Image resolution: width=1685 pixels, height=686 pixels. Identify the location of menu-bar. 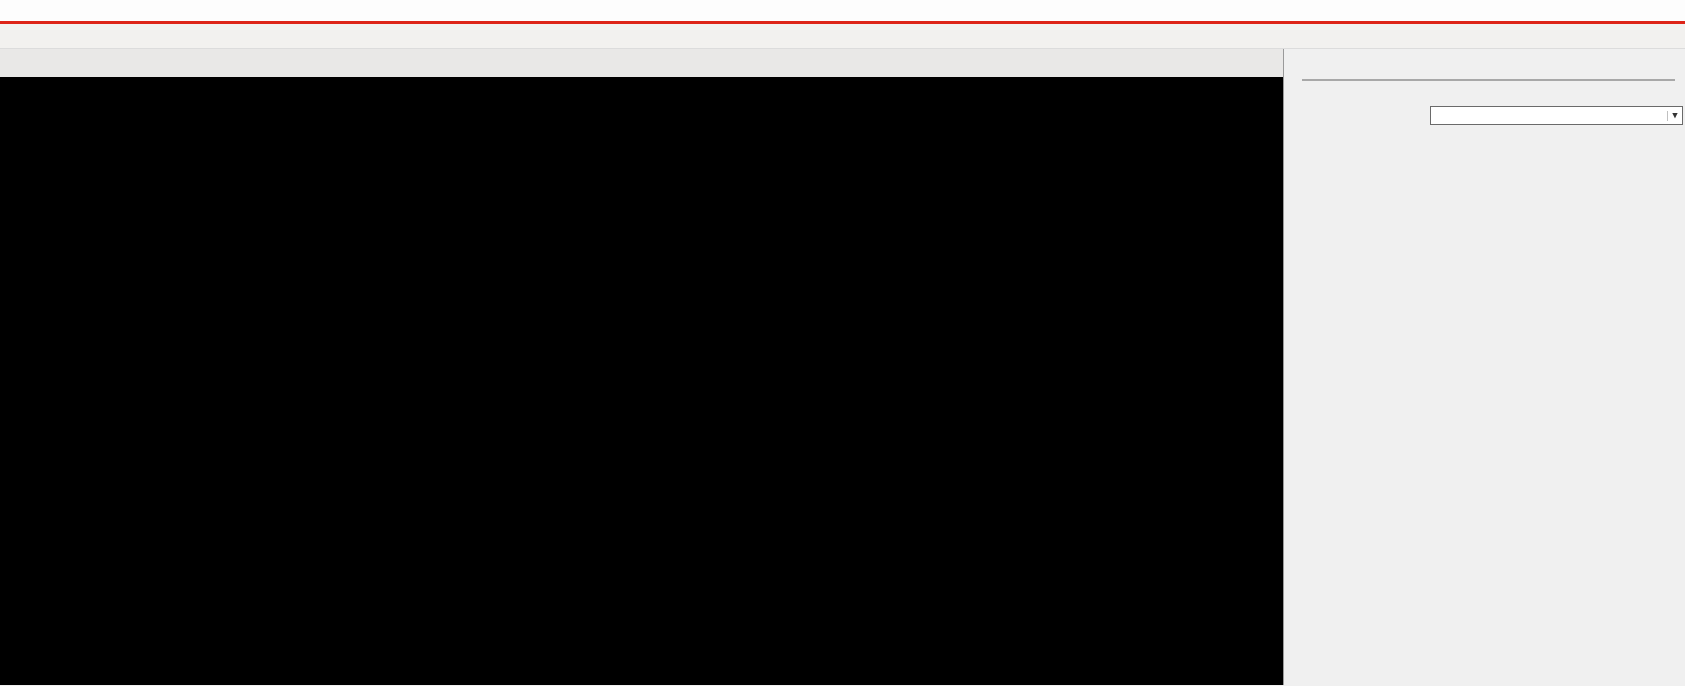
(842, 11).